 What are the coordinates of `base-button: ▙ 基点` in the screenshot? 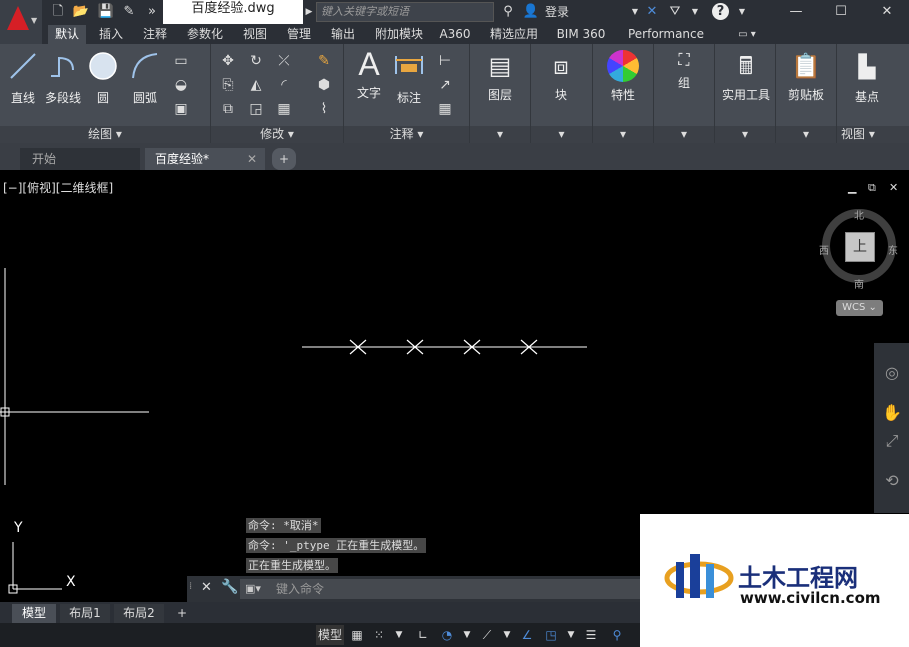 It's located at (867, 78).